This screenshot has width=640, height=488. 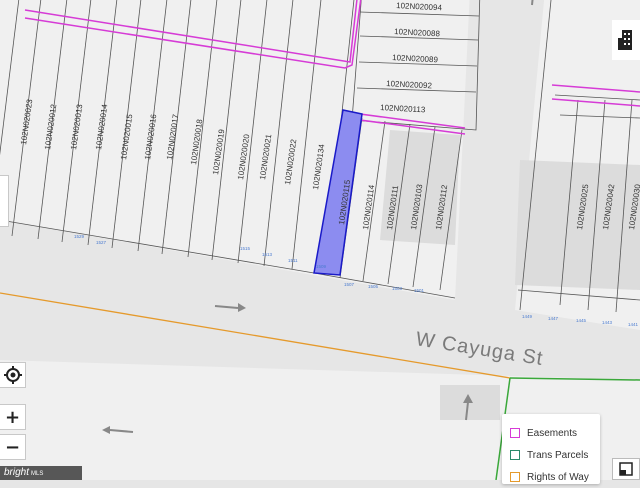 I want to click on legend-item-rights-of-way: Rights of Way, so click(x=555, y=477).